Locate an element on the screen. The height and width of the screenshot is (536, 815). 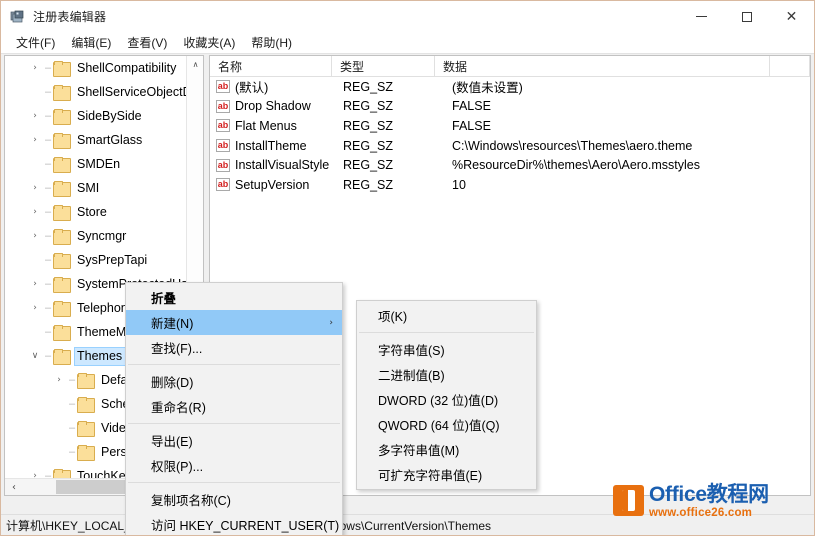
menu-option: 字符串值(S) is located at coordinates (446, 349).